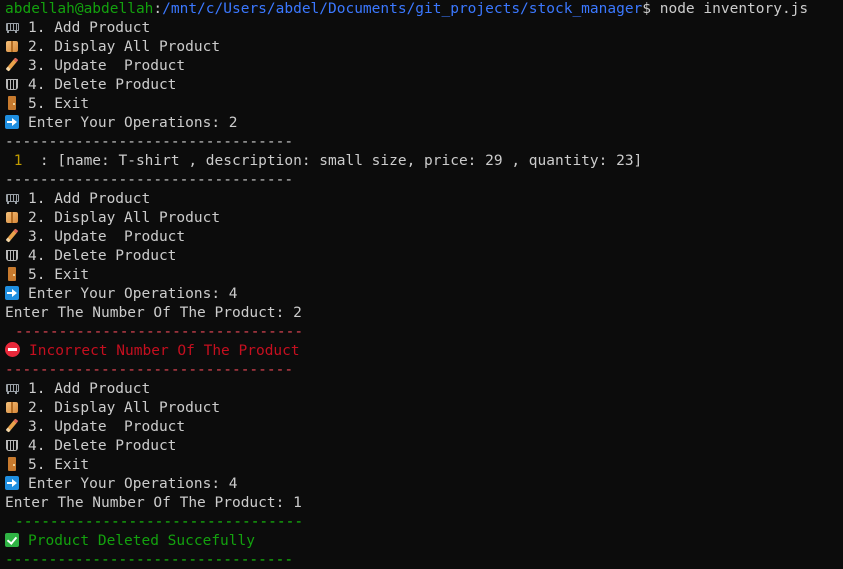 This screenshot has width=843, height=569. Describe the element at coordinates (647, 9) in the screenshot. I see `prompt-symbol: $` at that location.